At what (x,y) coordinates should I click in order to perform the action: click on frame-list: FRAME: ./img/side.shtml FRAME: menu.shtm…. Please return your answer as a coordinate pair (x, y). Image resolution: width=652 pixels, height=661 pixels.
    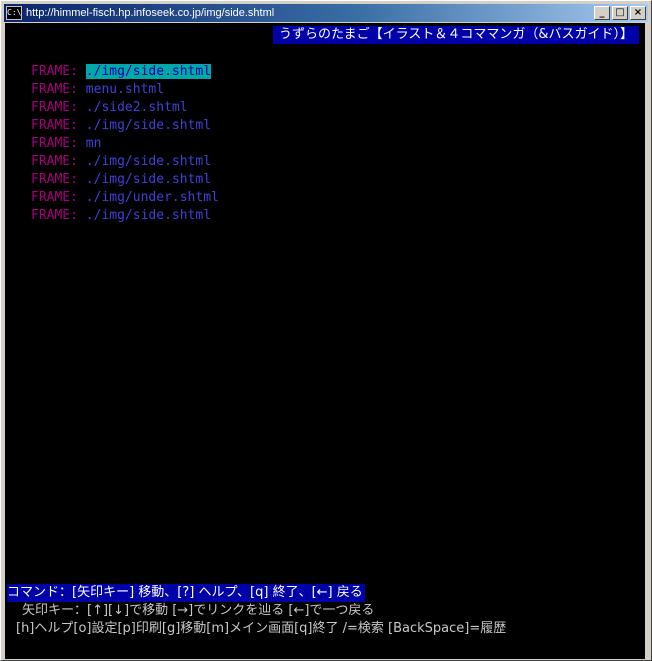
    Looking at the image, I should click on (125, 144).